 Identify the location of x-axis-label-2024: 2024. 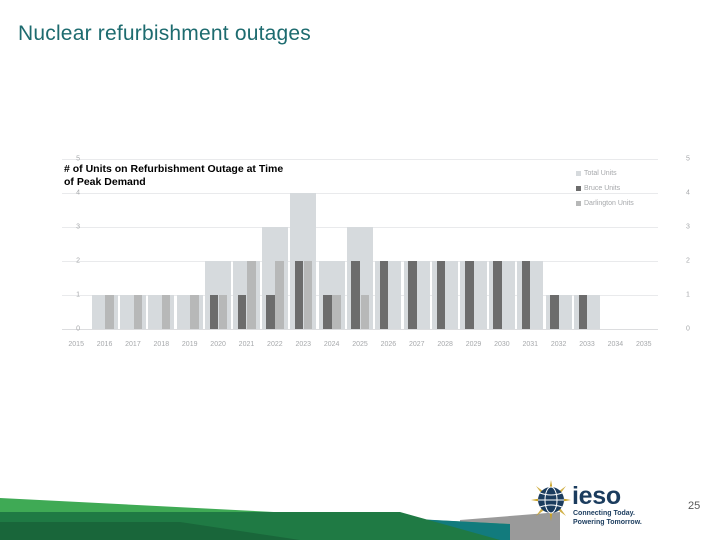
(331, 344).